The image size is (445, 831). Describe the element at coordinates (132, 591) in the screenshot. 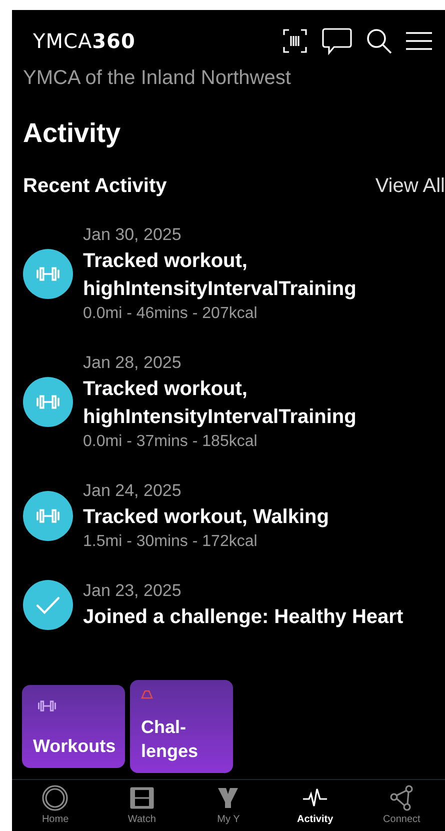

I see `activity-date: Jan 23, 2025` at that location.